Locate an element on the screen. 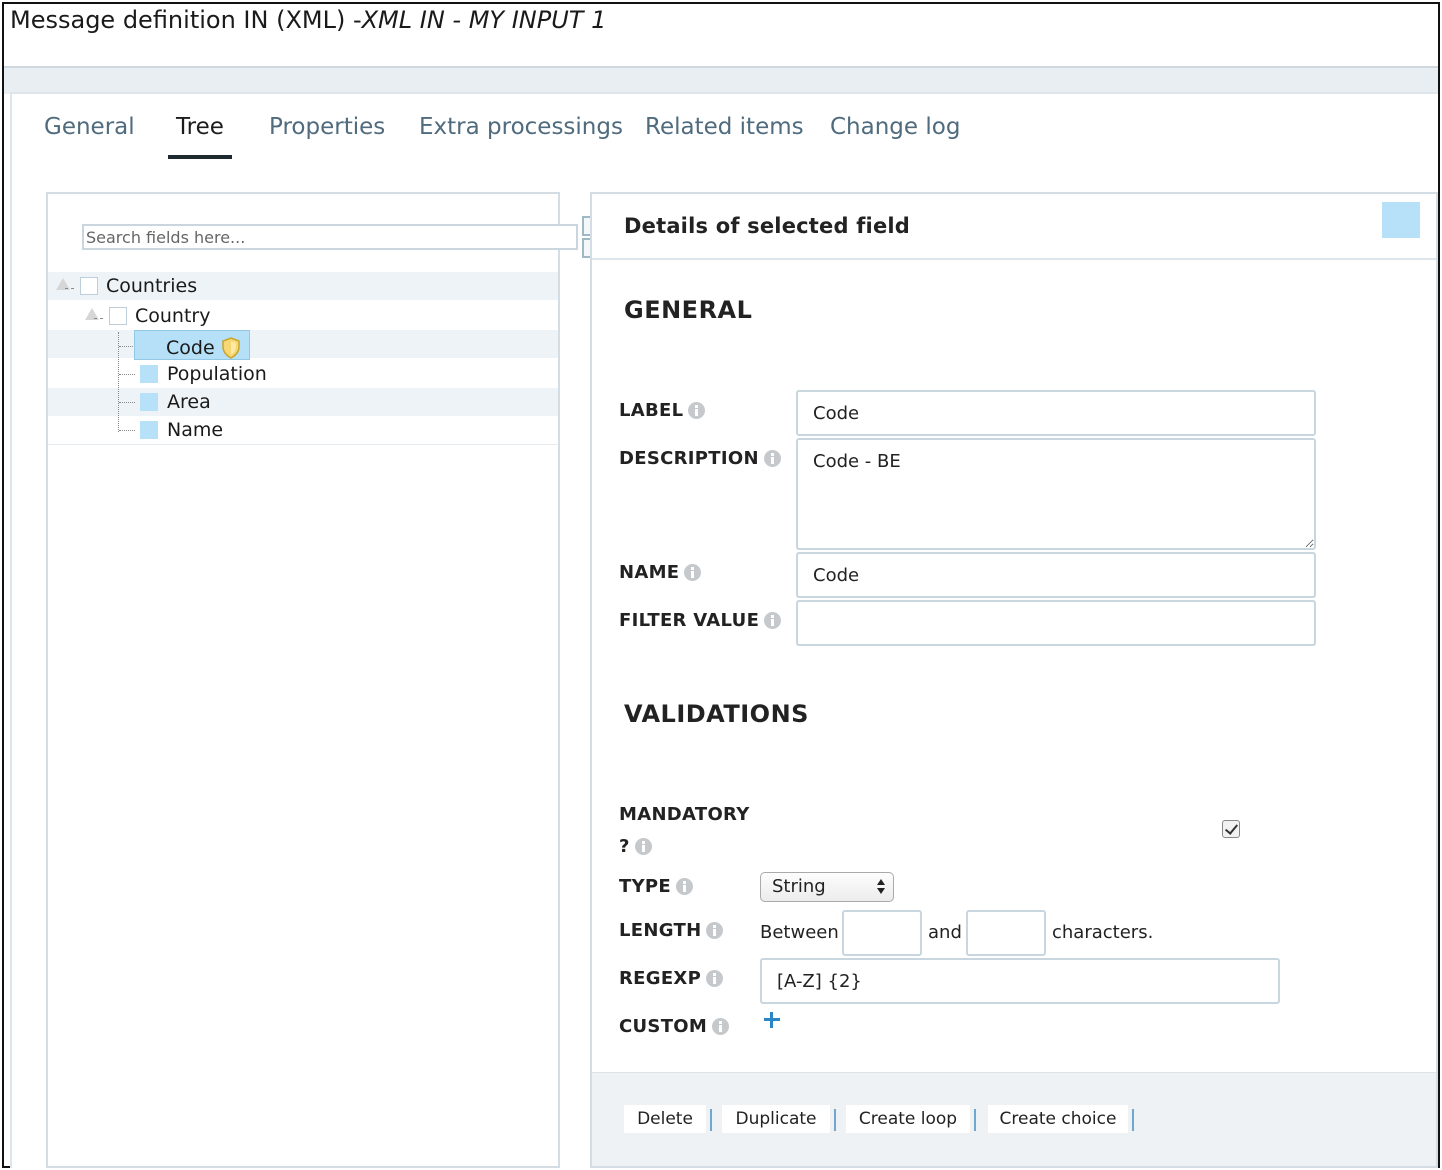  panel-toggle-button is located at coordinates (1401, 220).